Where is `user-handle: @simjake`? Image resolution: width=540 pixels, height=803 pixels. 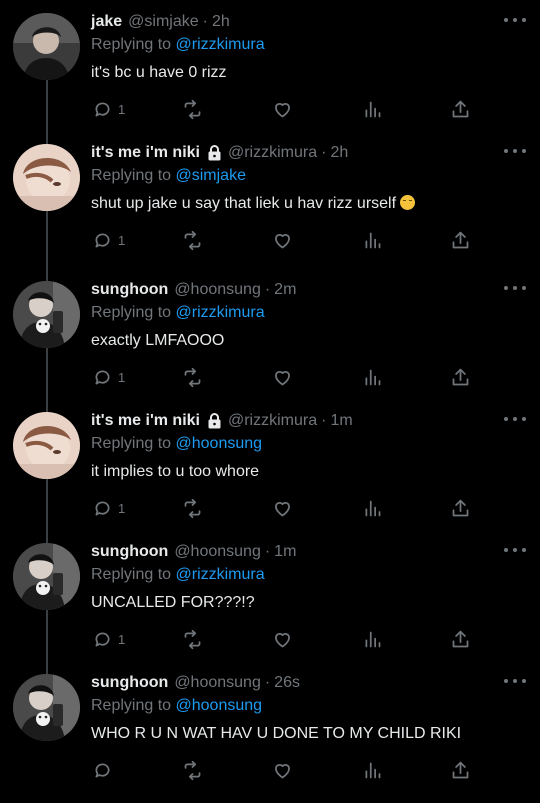 user-handle: @simjake is located at coordinates (163, 22).